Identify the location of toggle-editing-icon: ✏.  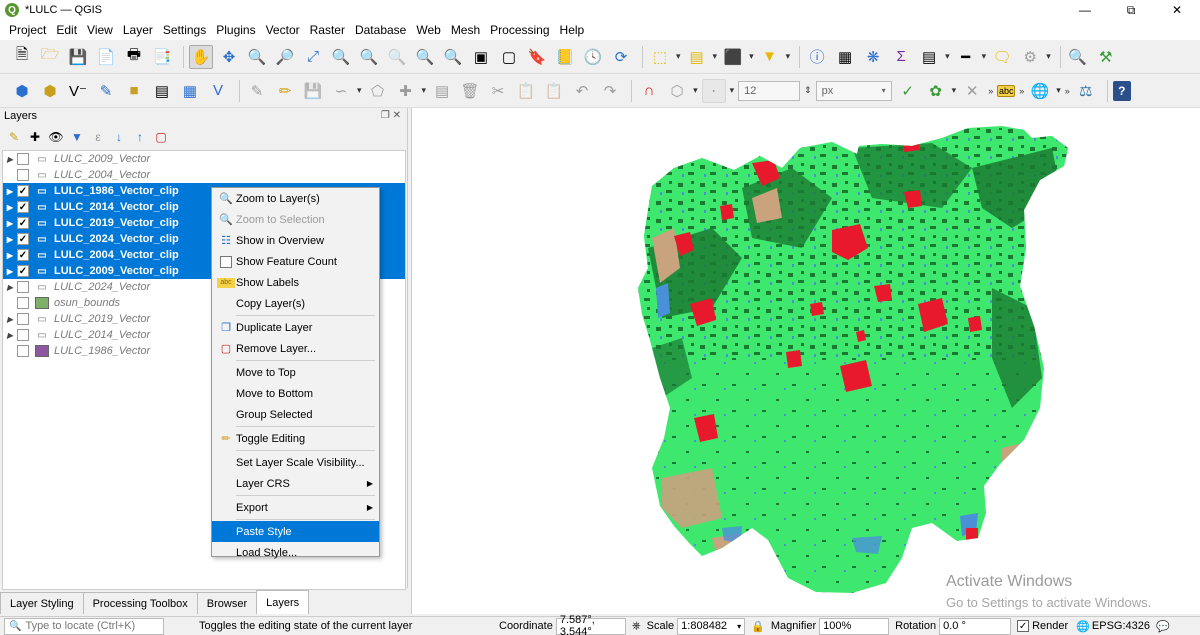
(285, 91).